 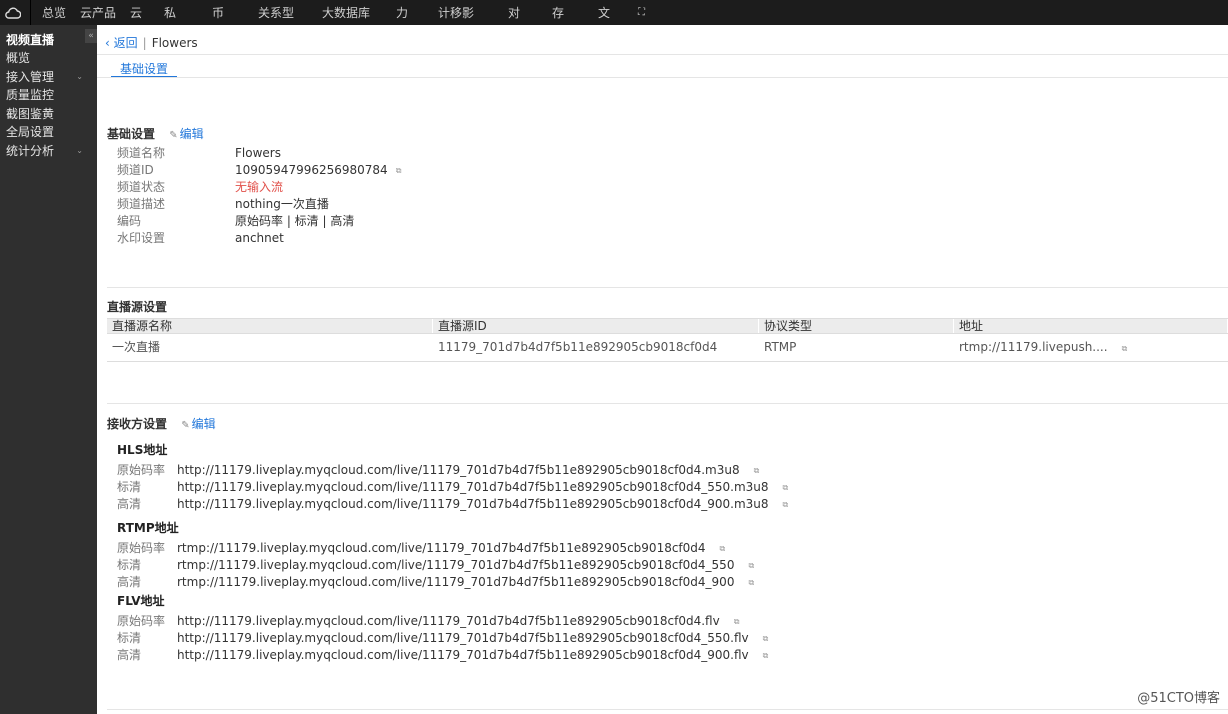 What do you see at coordinates (140, 12) in the screenshot?
I see `nav-item-3: 云` at bounding box center [140, 12].